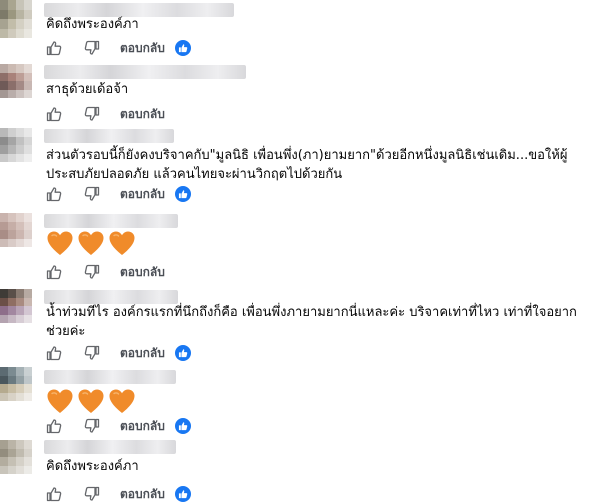 This screenshot has width=600, height=503. Describe the element at coordinates (87, 89) in the screenshot. I see `comment-text: สาธุด้วยเด้อจ้า` at that location.